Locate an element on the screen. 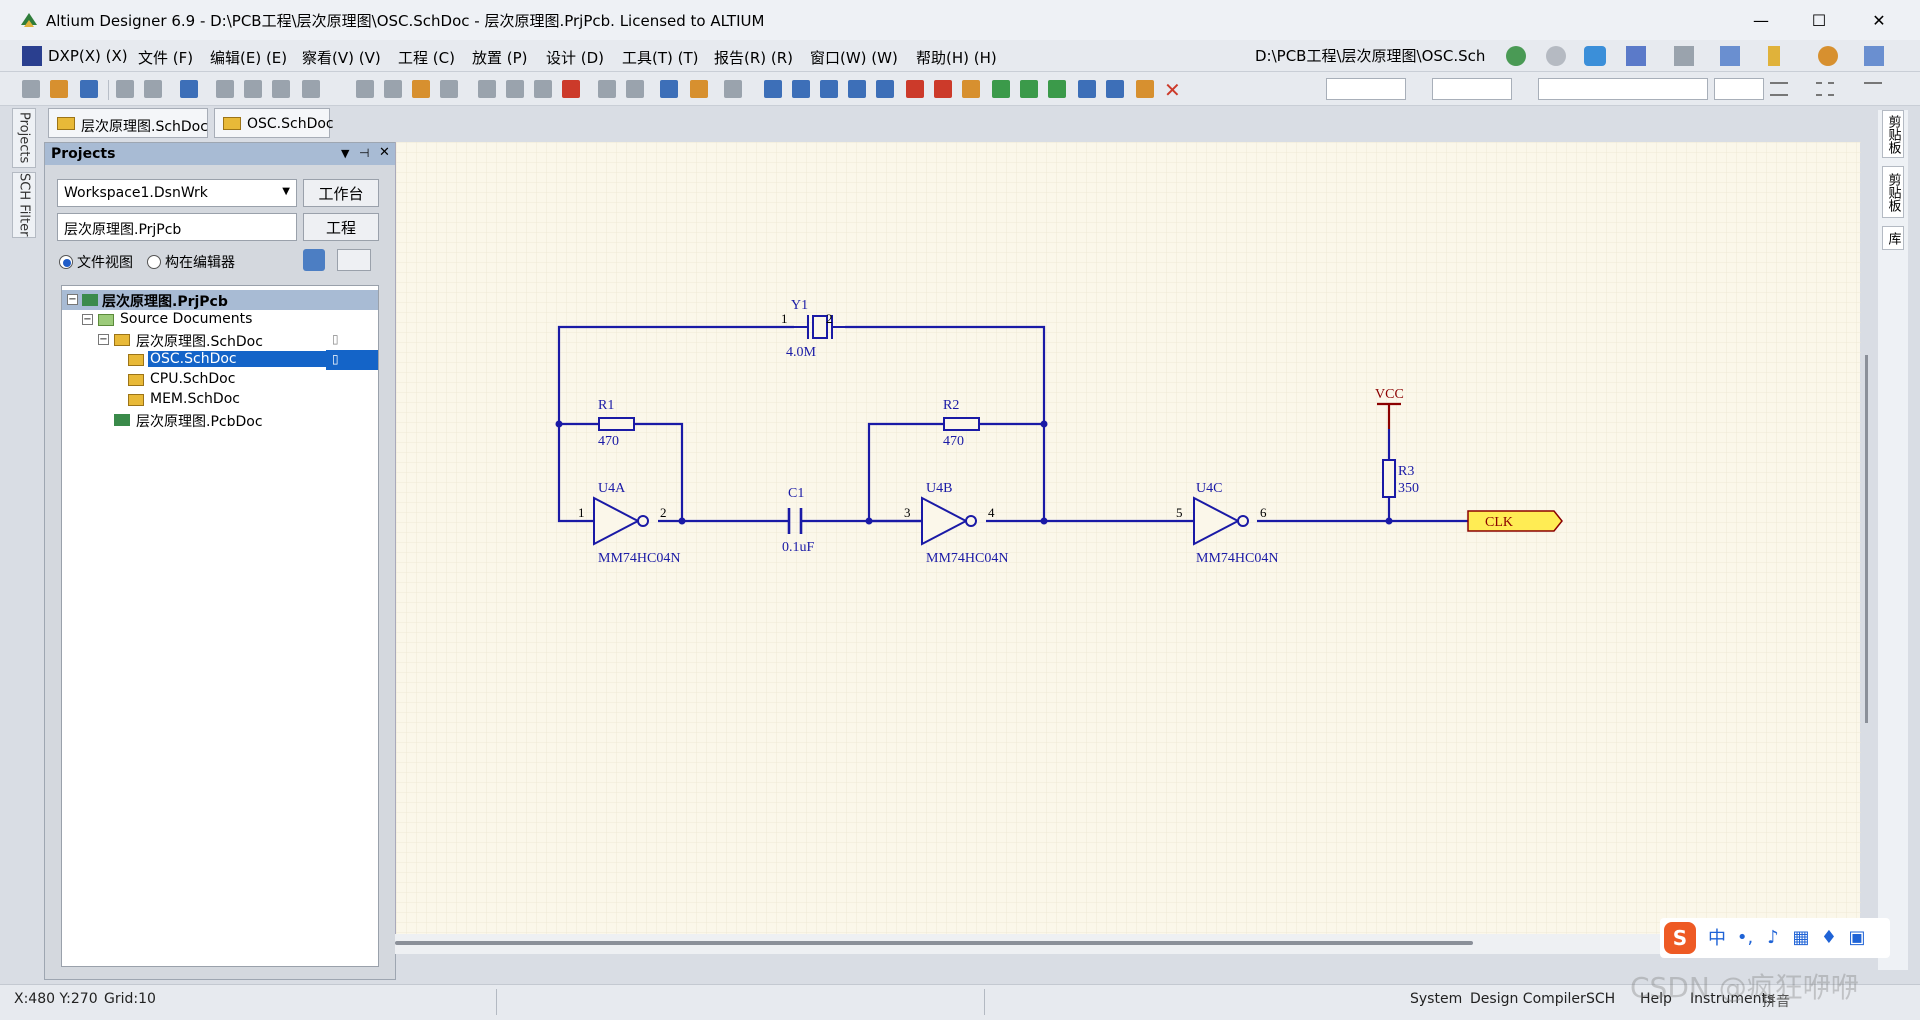 Image resolution: width=1920 pixels, height=1020 pixels. move-icon is located at coordinates (515, 89).